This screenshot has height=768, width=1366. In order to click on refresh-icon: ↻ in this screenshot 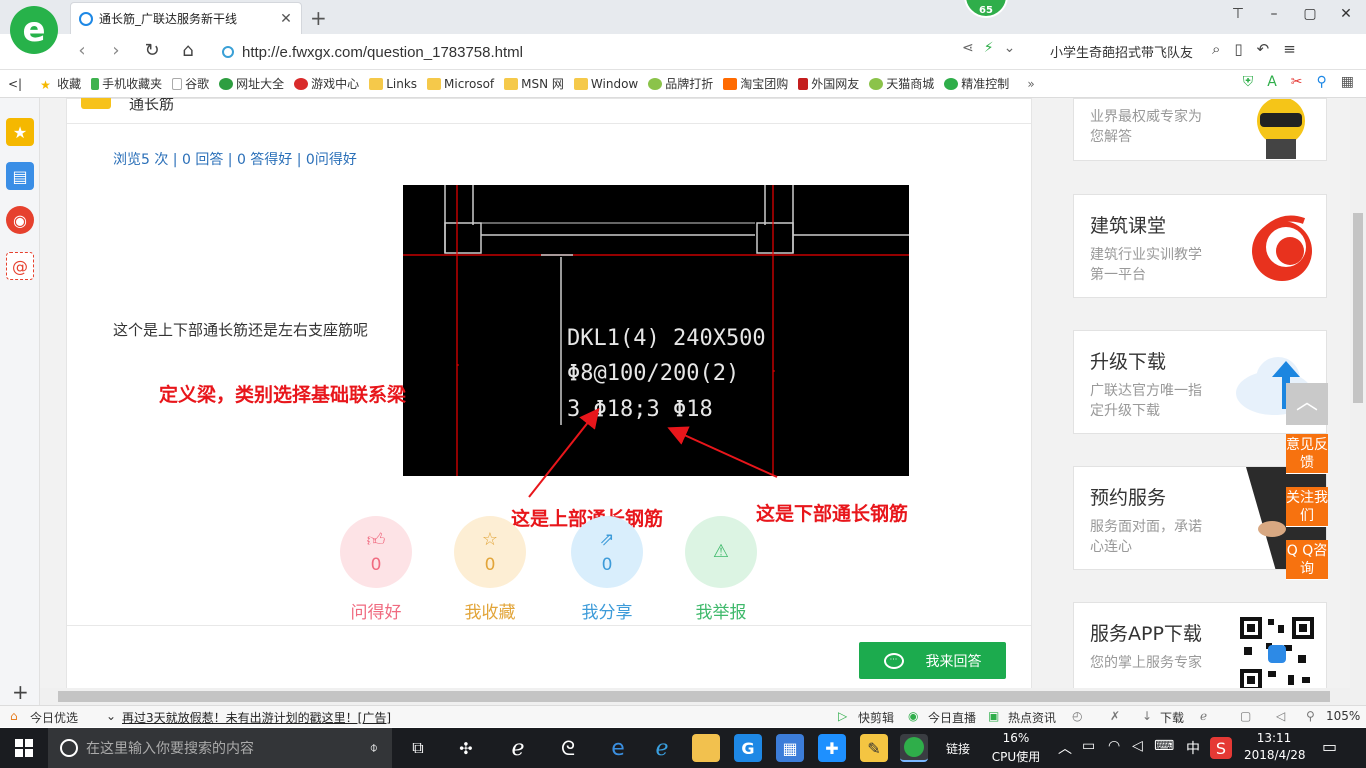, I will do `click(152, 50)`.